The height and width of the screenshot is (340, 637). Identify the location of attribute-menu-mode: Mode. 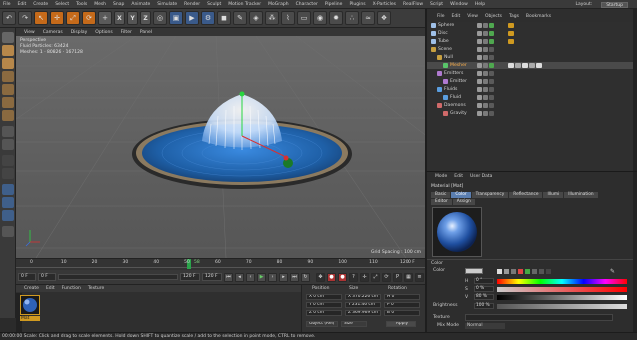
(441, 176).